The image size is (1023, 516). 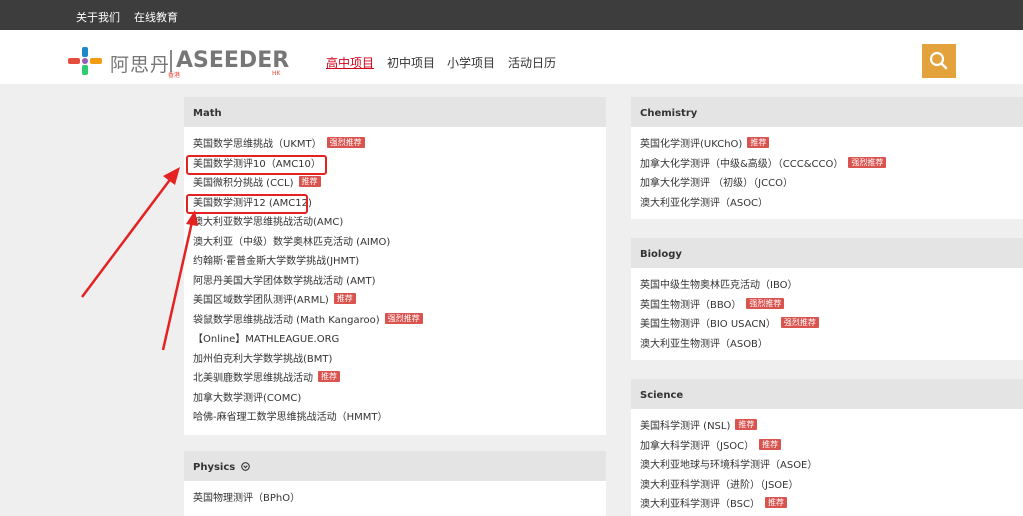 I want to click on item-label: 澳大利亚科学测评（进阶）（JSOE）, so click(x=719, y=483).